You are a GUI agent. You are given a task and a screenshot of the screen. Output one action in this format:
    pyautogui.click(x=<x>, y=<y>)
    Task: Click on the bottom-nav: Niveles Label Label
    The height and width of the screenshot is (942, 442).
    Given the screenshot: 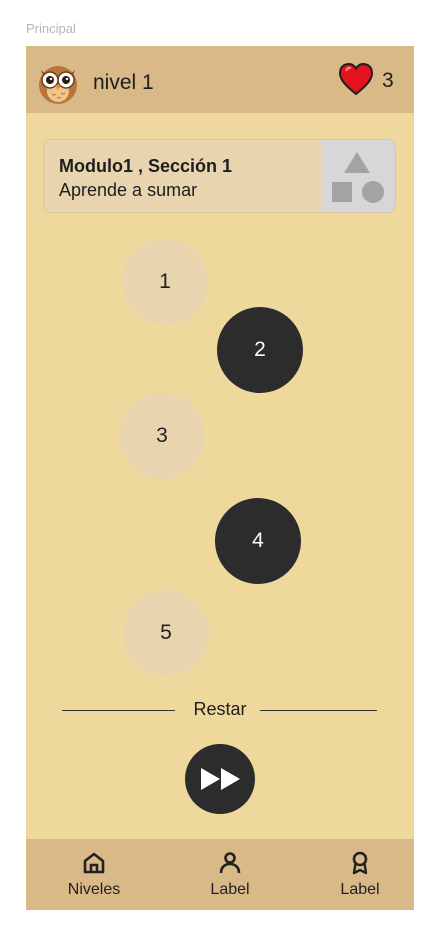 What is the action you would take?
    pyautogui.click(x=220, y=874)
    